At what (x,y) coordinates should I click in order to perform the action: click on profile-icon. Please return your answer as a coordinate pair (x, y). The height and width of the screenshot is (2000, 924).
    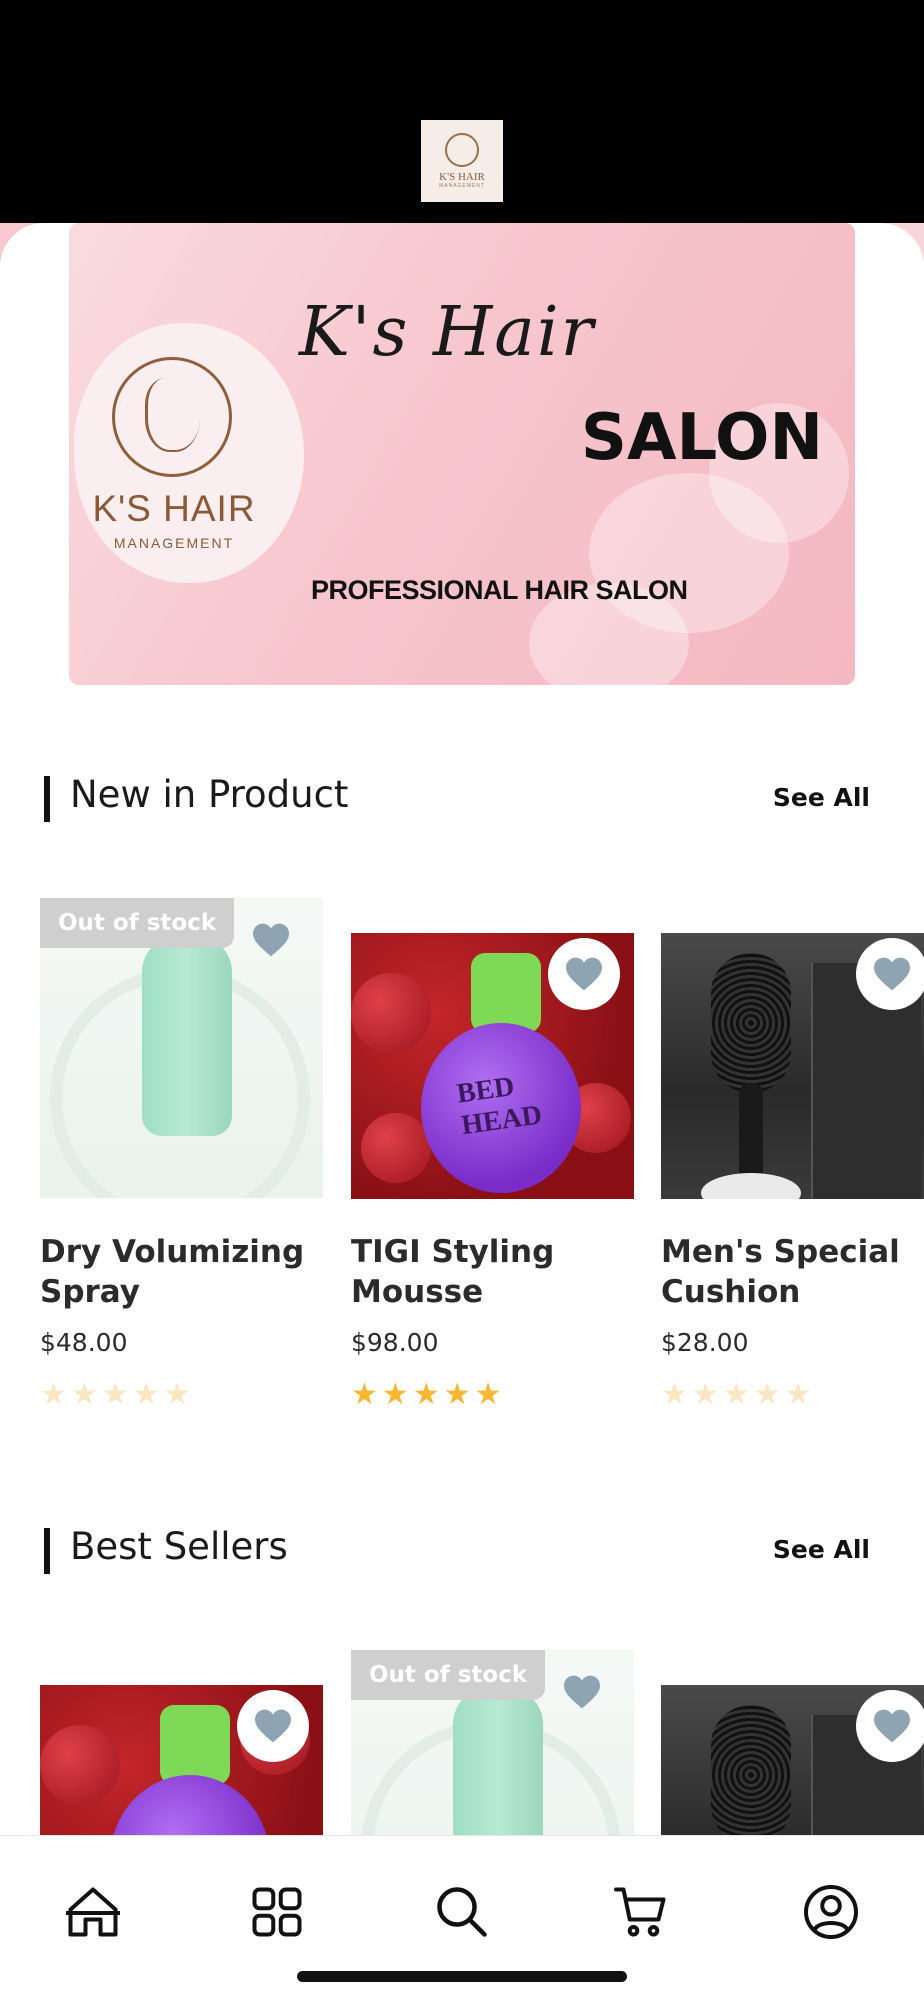
    Looking at the image, I should click on (831, 1912).